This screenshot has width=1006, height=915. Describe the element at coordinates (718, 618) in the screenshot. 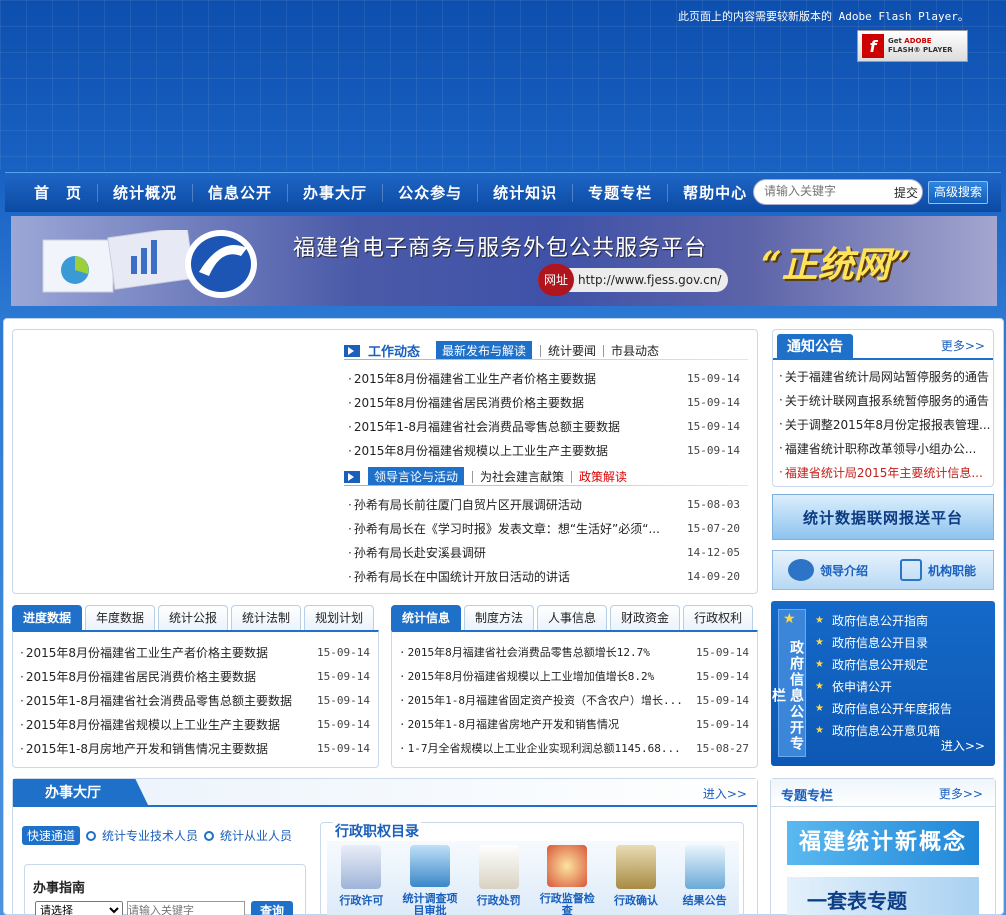

I see `tab-admin-rights: 行政权利` at that location.